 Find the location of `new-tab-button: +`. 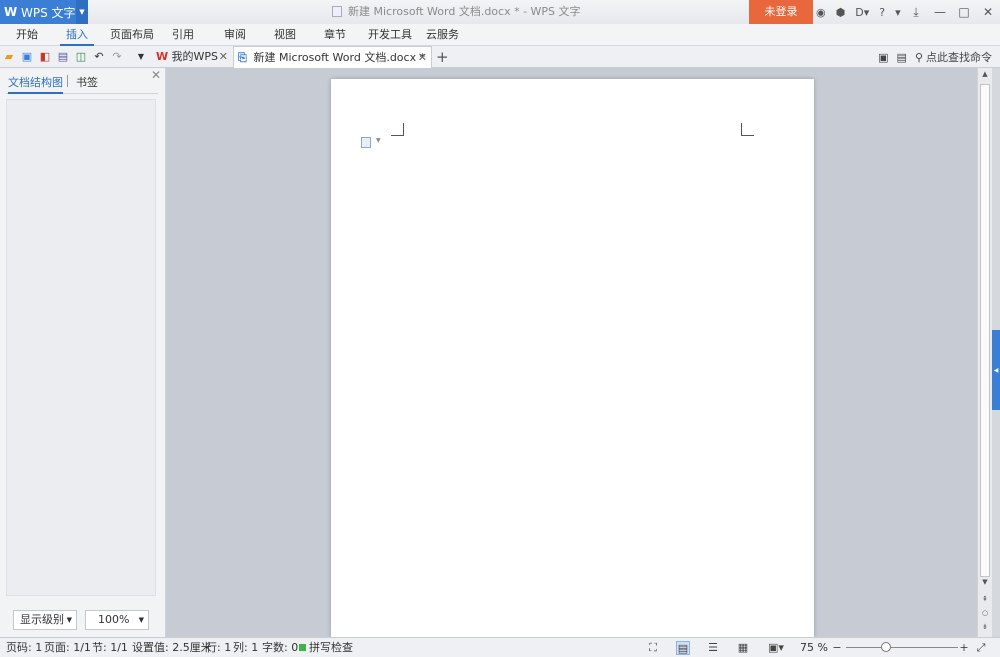

new-tab-button: + is located at coordinates (442, 57).